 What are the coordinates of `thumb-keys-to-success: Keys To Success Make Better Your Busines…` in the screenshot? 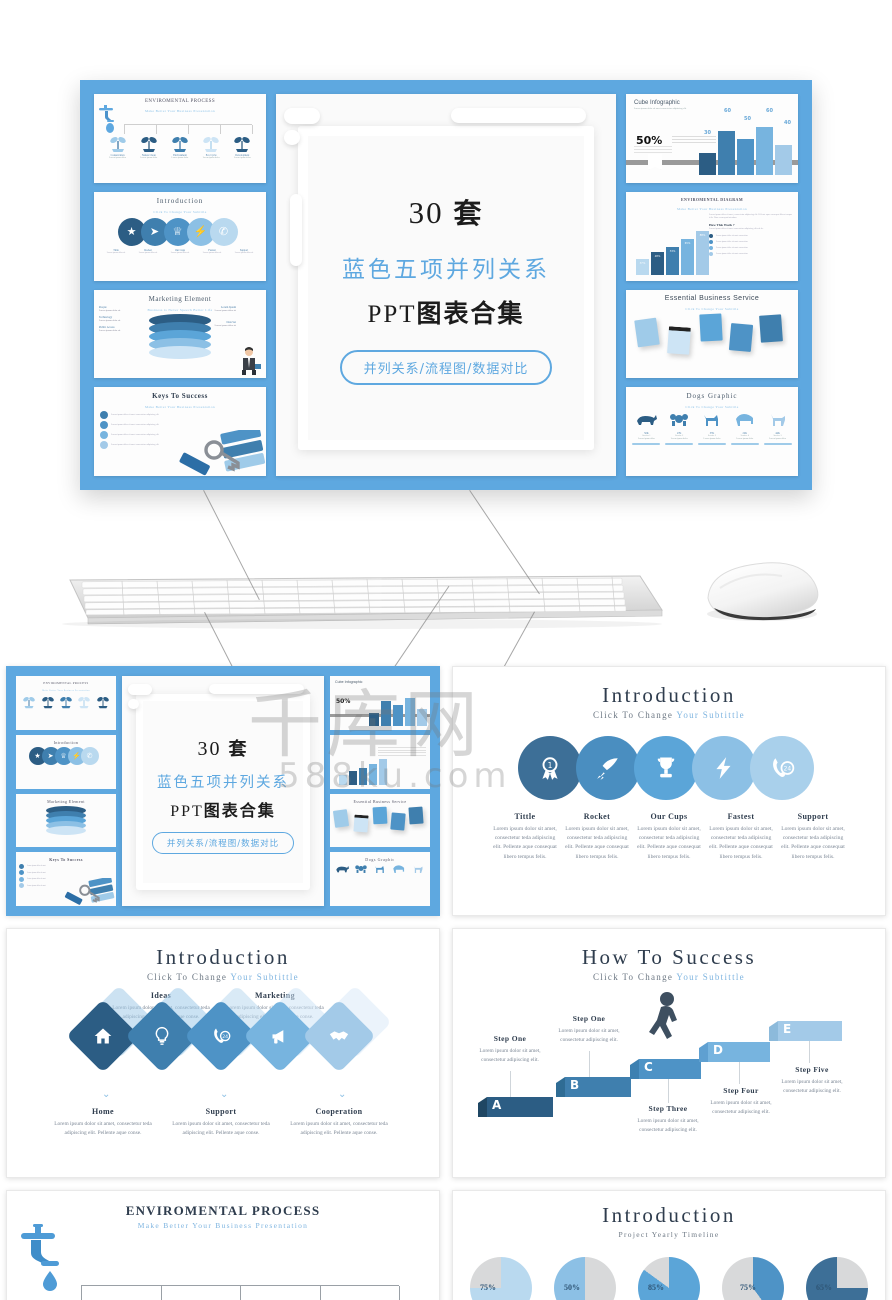 It's located at (180, 431).